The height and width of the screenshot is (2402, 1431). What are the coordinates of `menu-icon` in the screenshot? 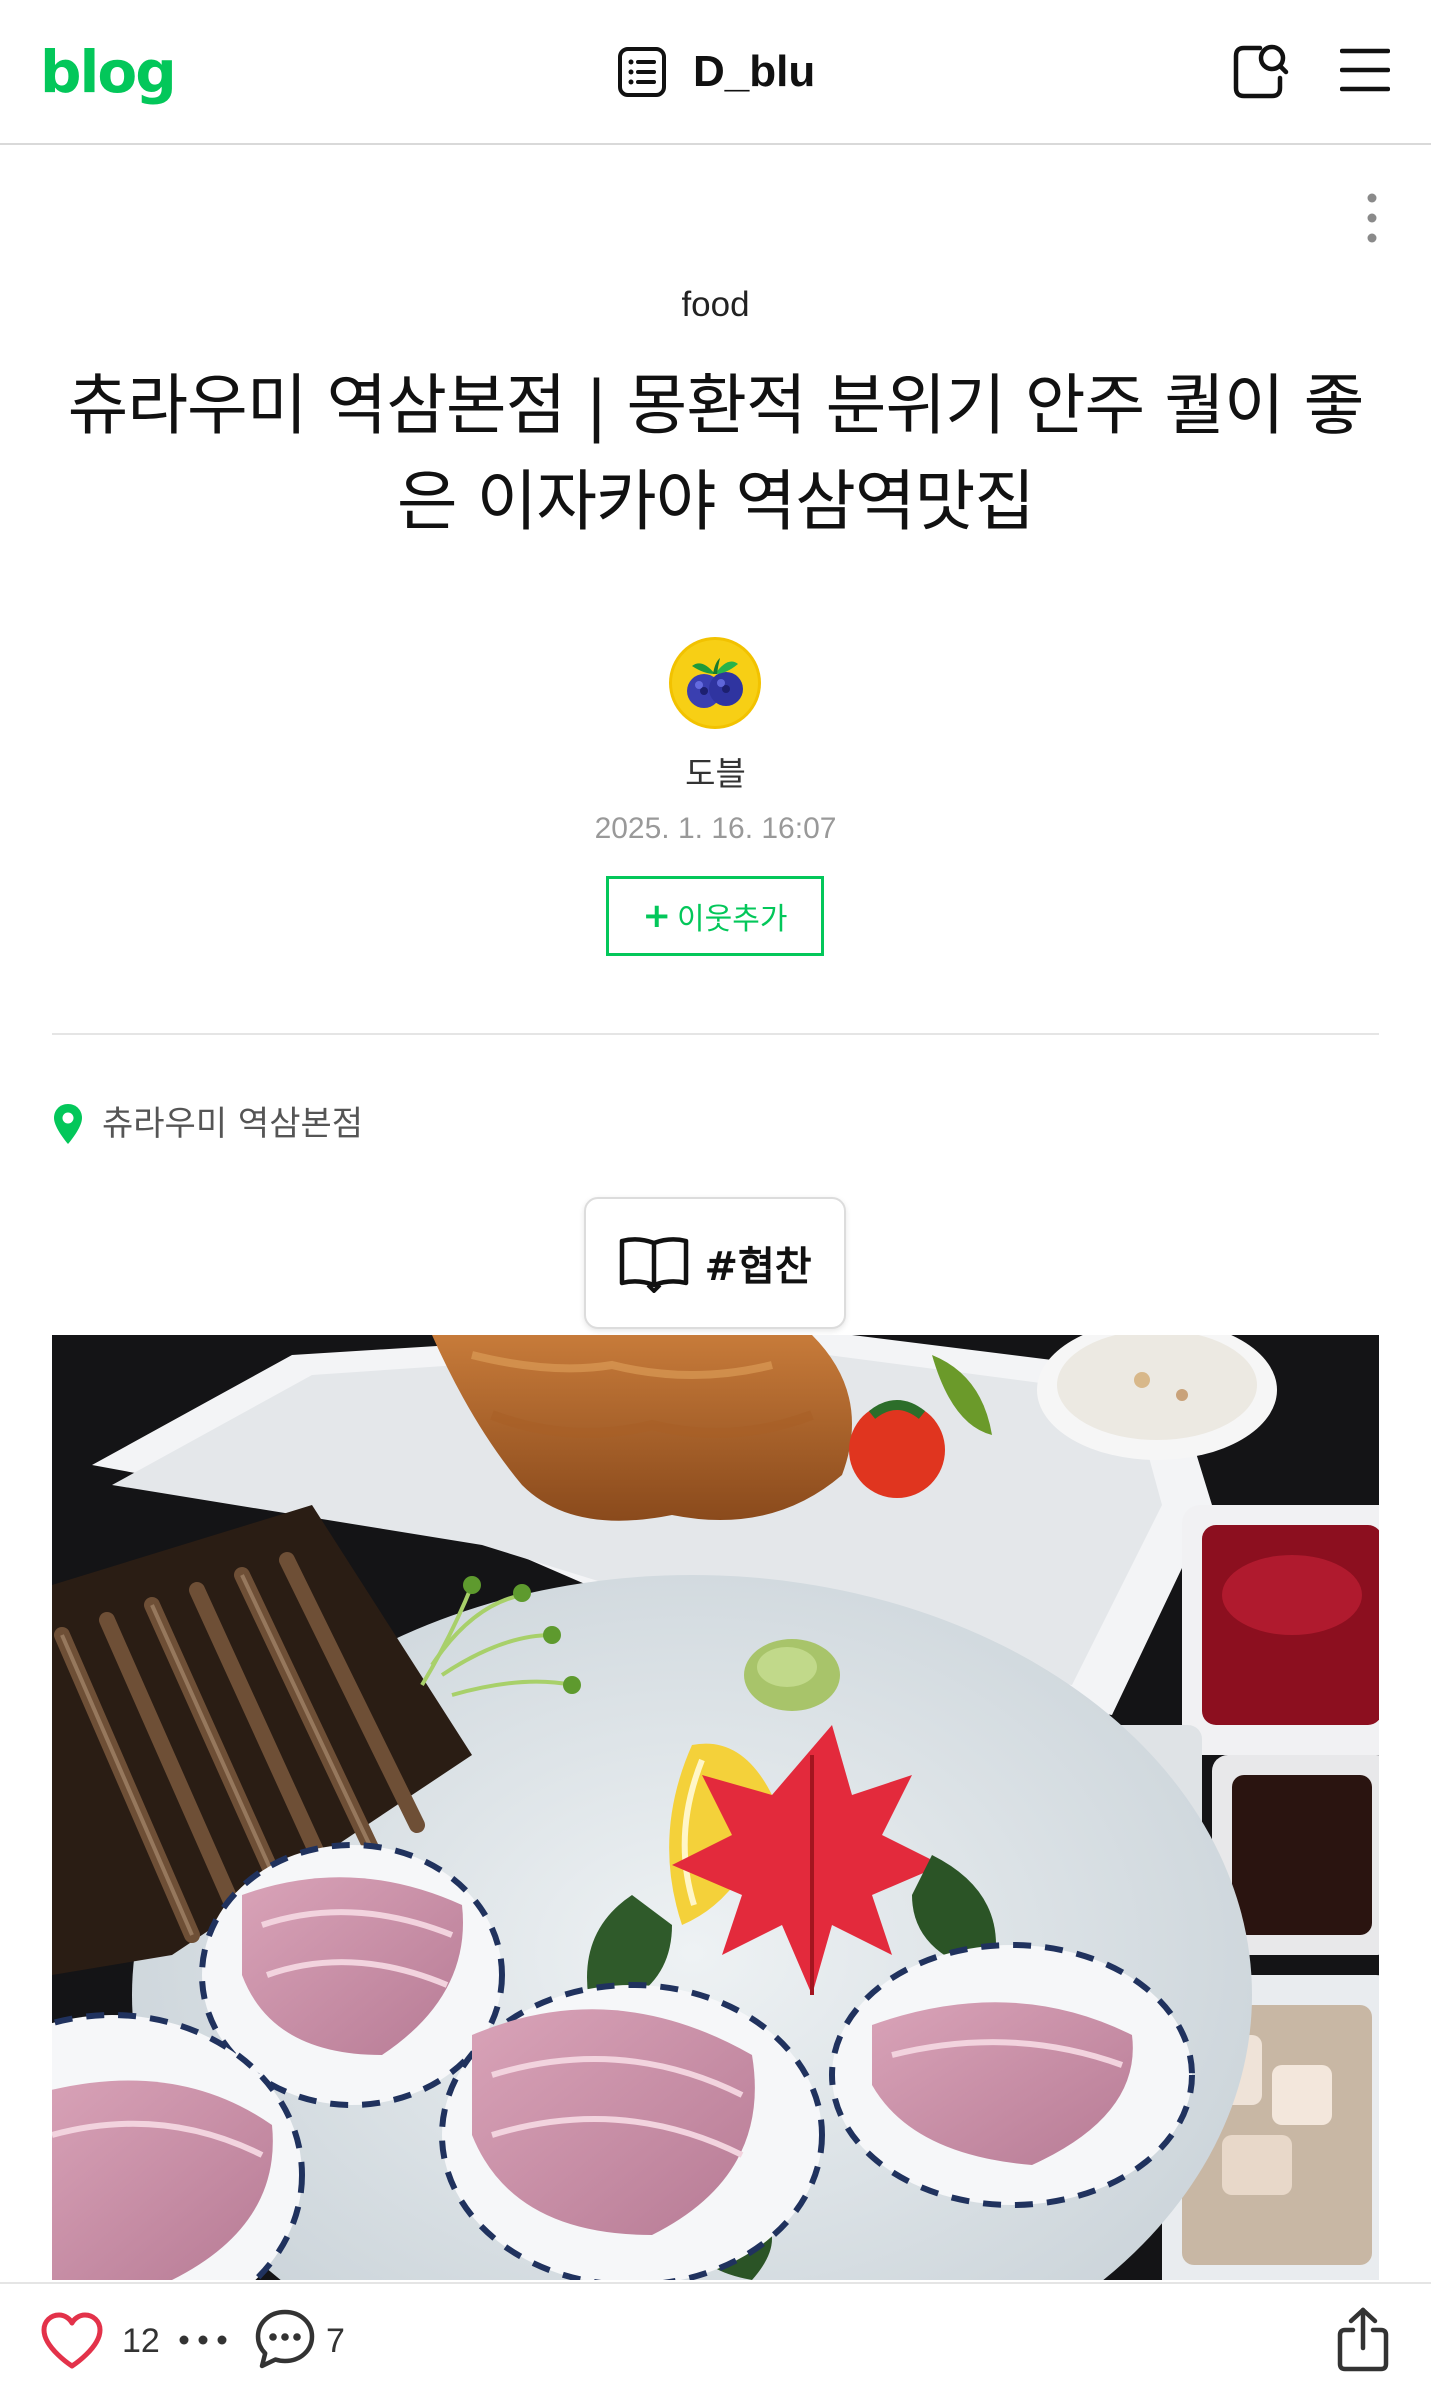 It's located at (1365, 70).